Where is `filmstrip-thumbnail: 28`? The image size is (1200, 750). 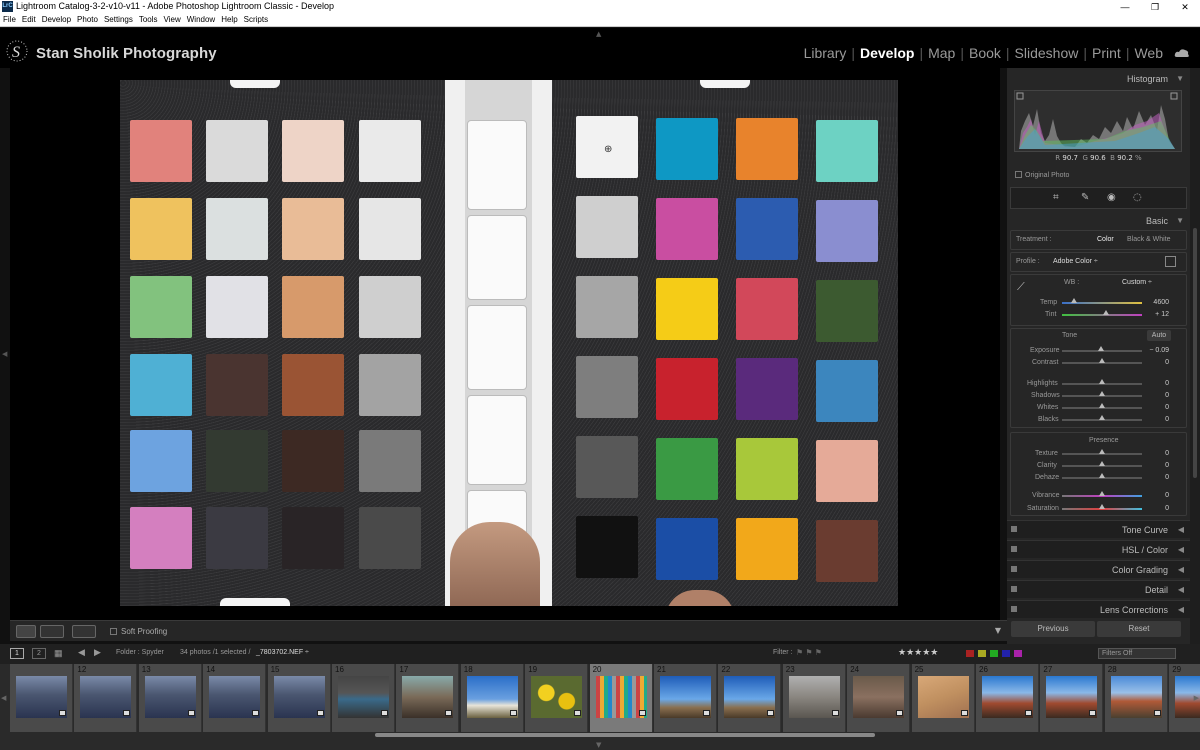 filmstrip-thumbnail: 28 is located at coordinates (1136, 698).